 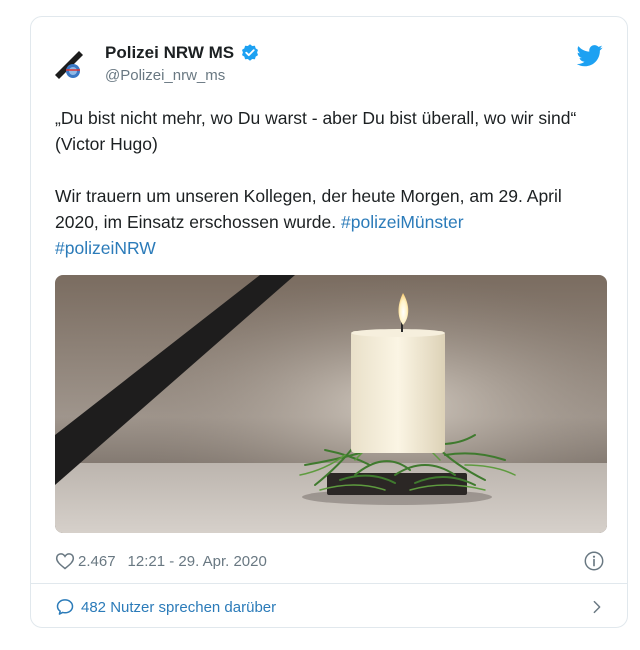 What do you see at coordinates (250, 52) in the screenshot?
I see `verified-badge-icon` at bounding box center [250, 52].